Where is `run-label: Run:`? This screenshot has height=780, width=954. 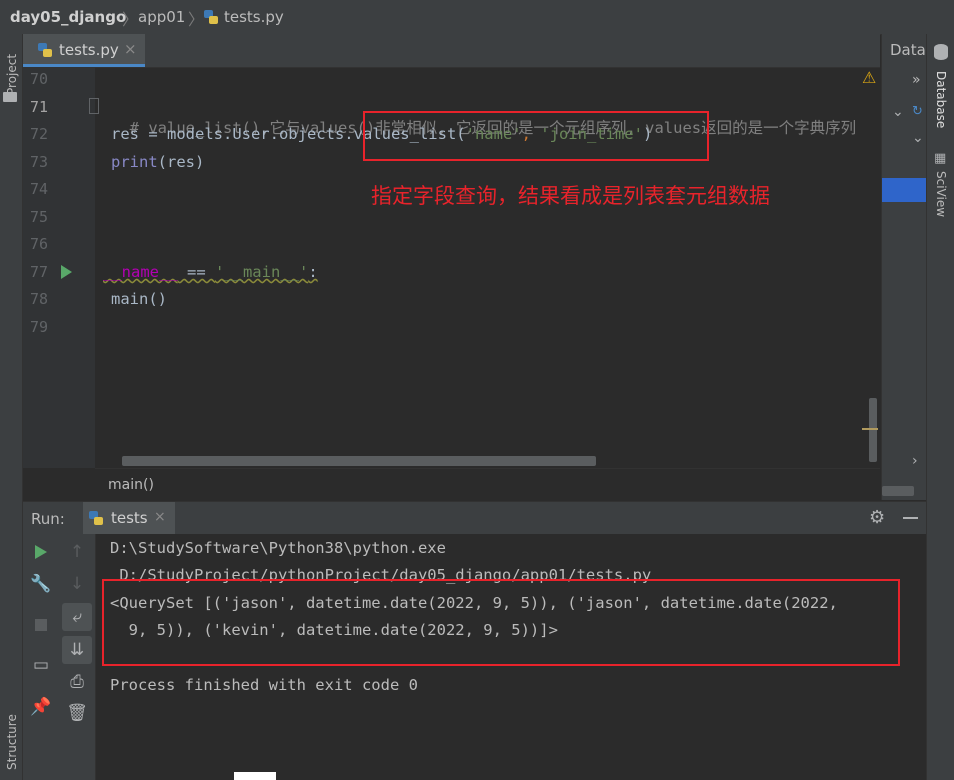 run-label: Run: is located at coordinates (48, 519).